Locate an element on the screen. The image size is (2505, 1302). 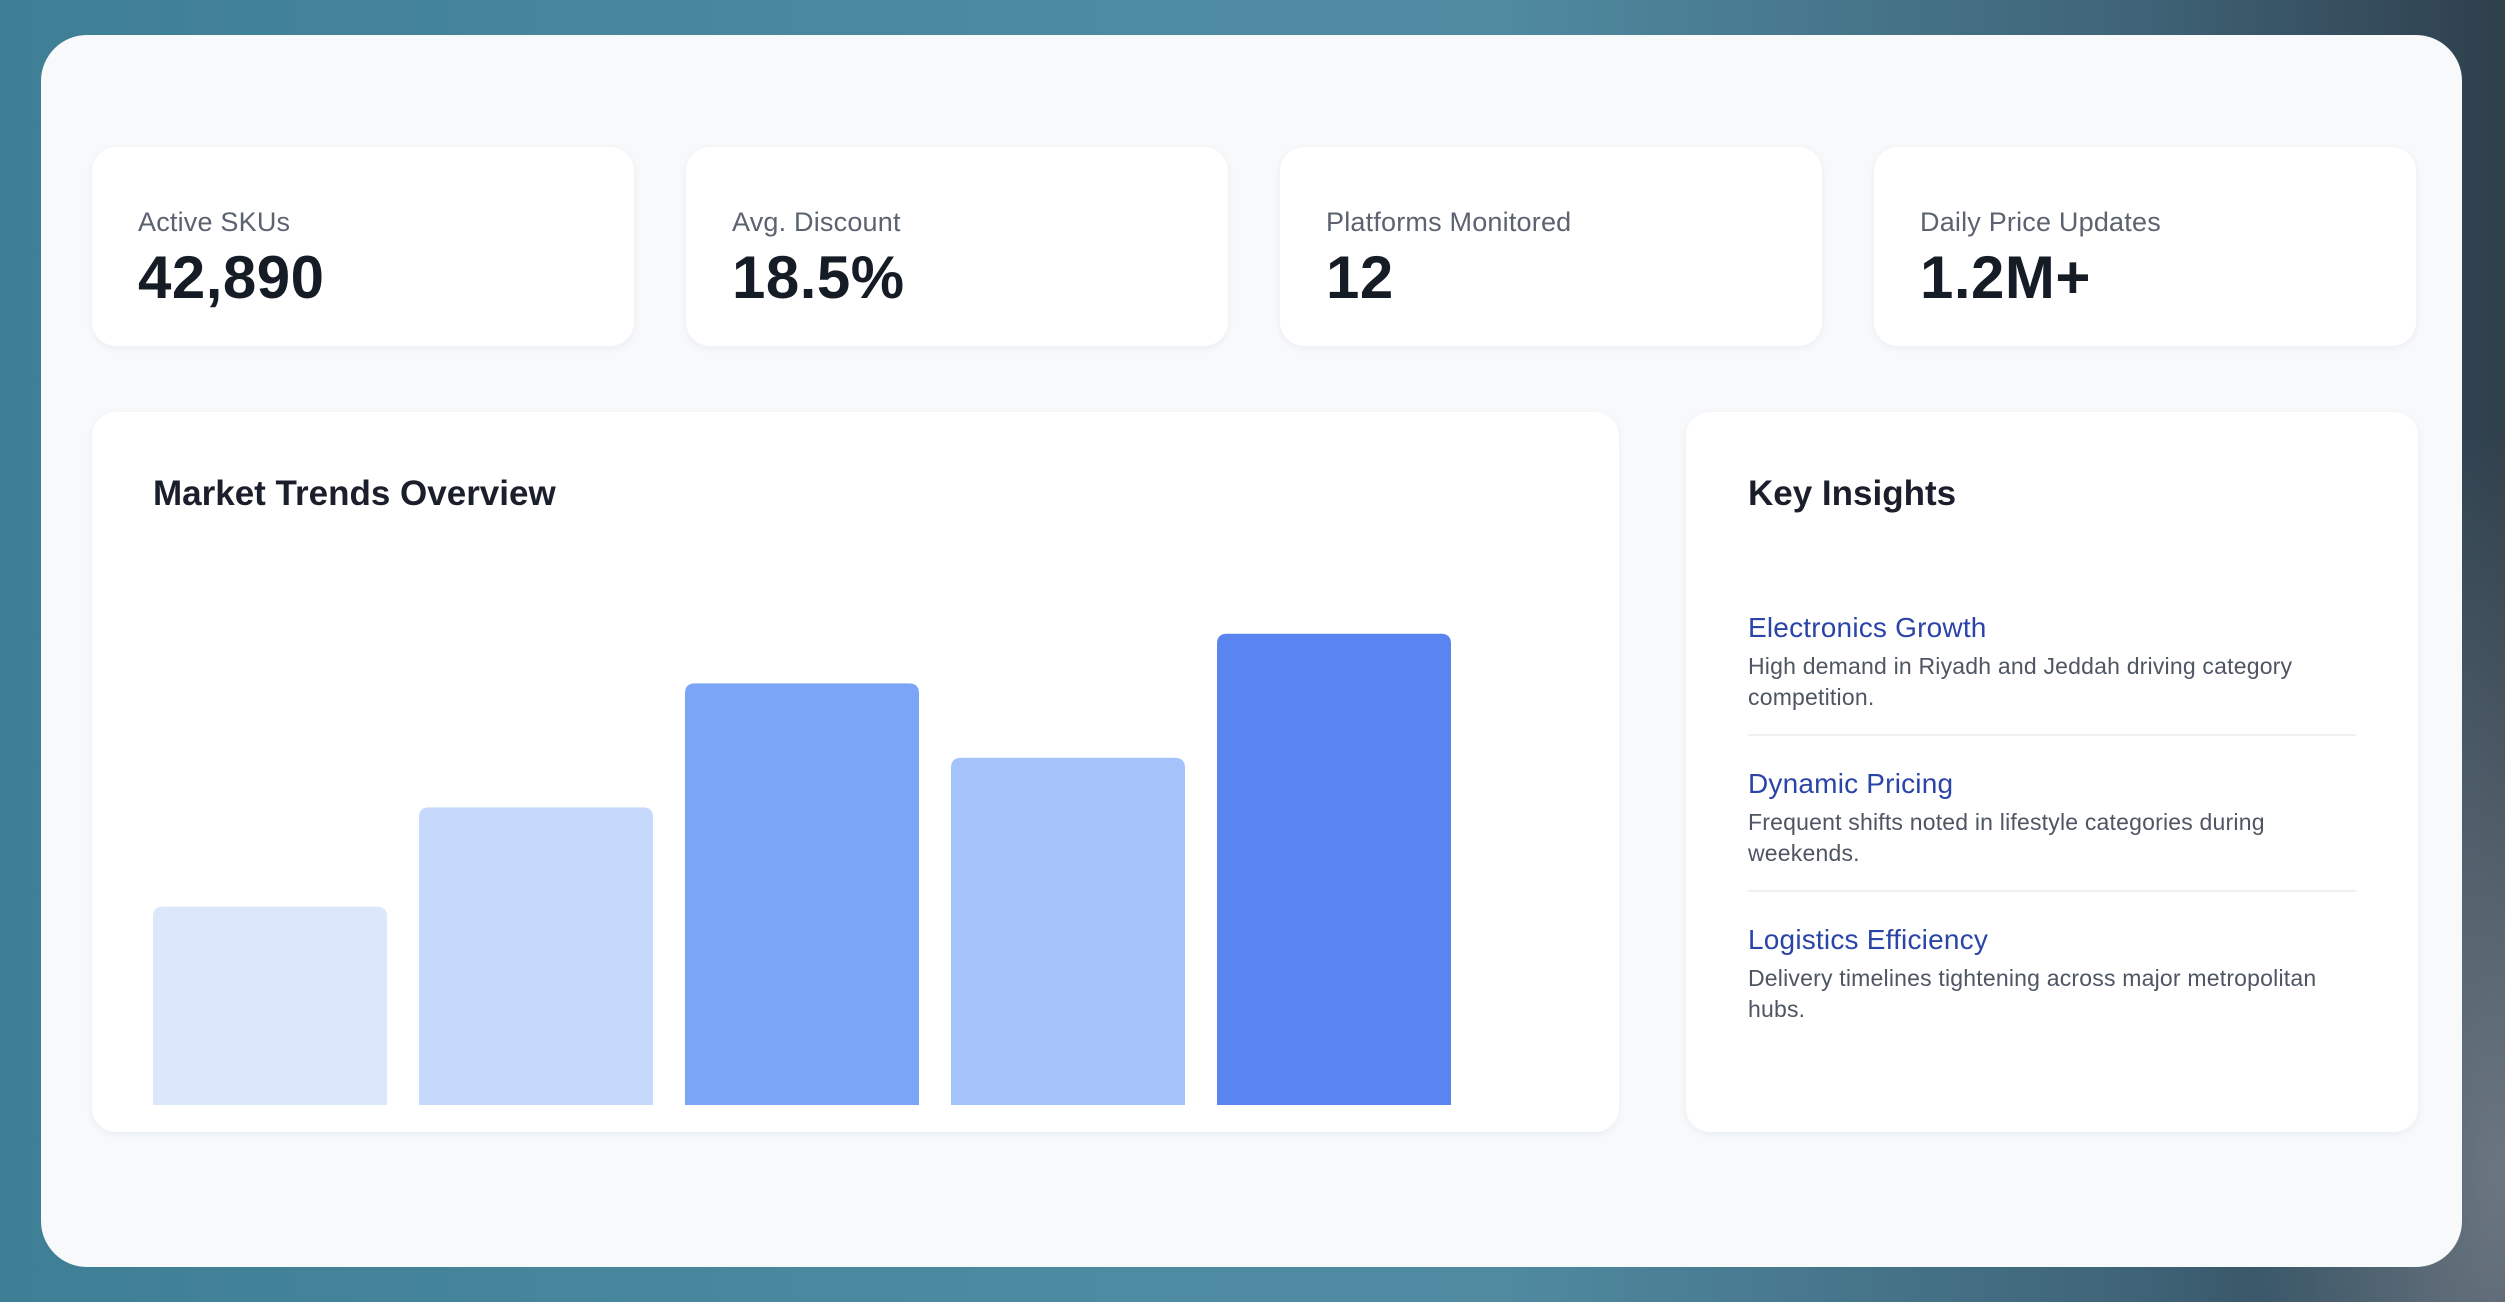
insights-title: Key Insights is located at coordinates (1852, 493).